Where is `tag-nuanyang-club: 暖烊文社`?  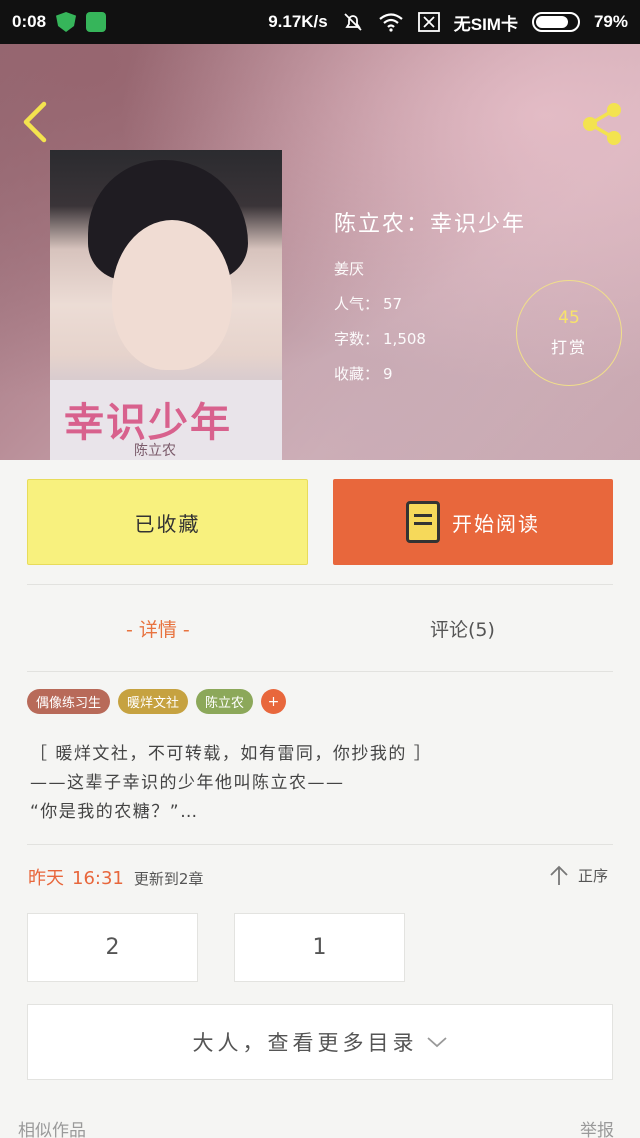
tag-nuanyang-club: 暖烊文社 is located at coordinates (153, 701).